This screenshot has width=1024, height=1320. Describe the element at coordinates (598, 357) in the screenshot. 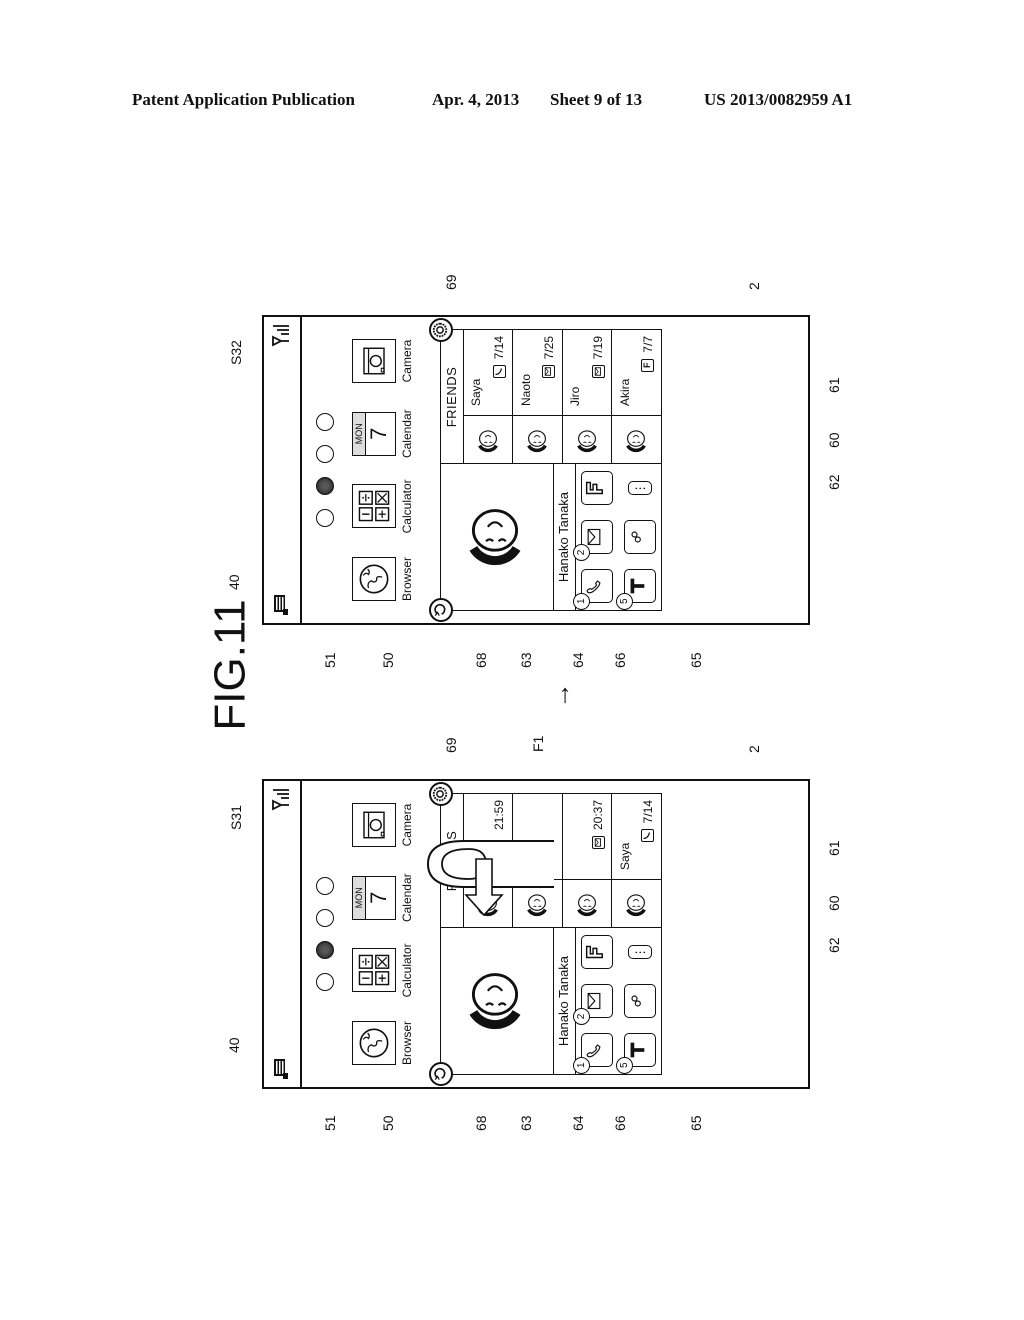

I see `friend-last-contact: 7/19` at that location.